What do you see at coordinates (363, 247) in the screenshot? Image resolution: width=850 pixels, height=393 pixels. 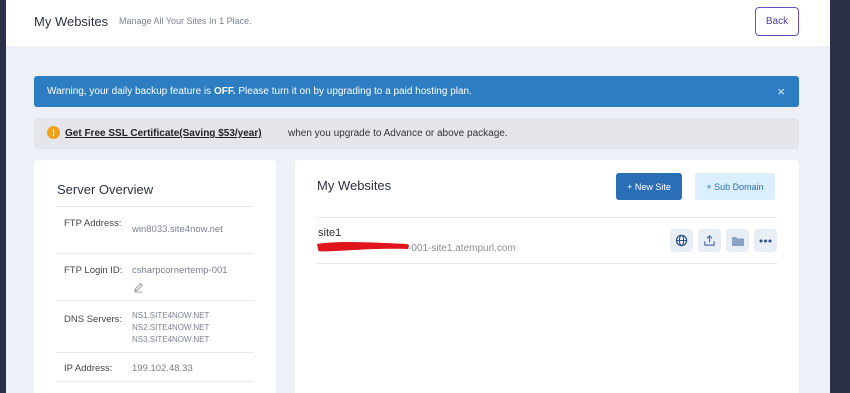 I see `redaction-mark` at bounding box center [363, 247].